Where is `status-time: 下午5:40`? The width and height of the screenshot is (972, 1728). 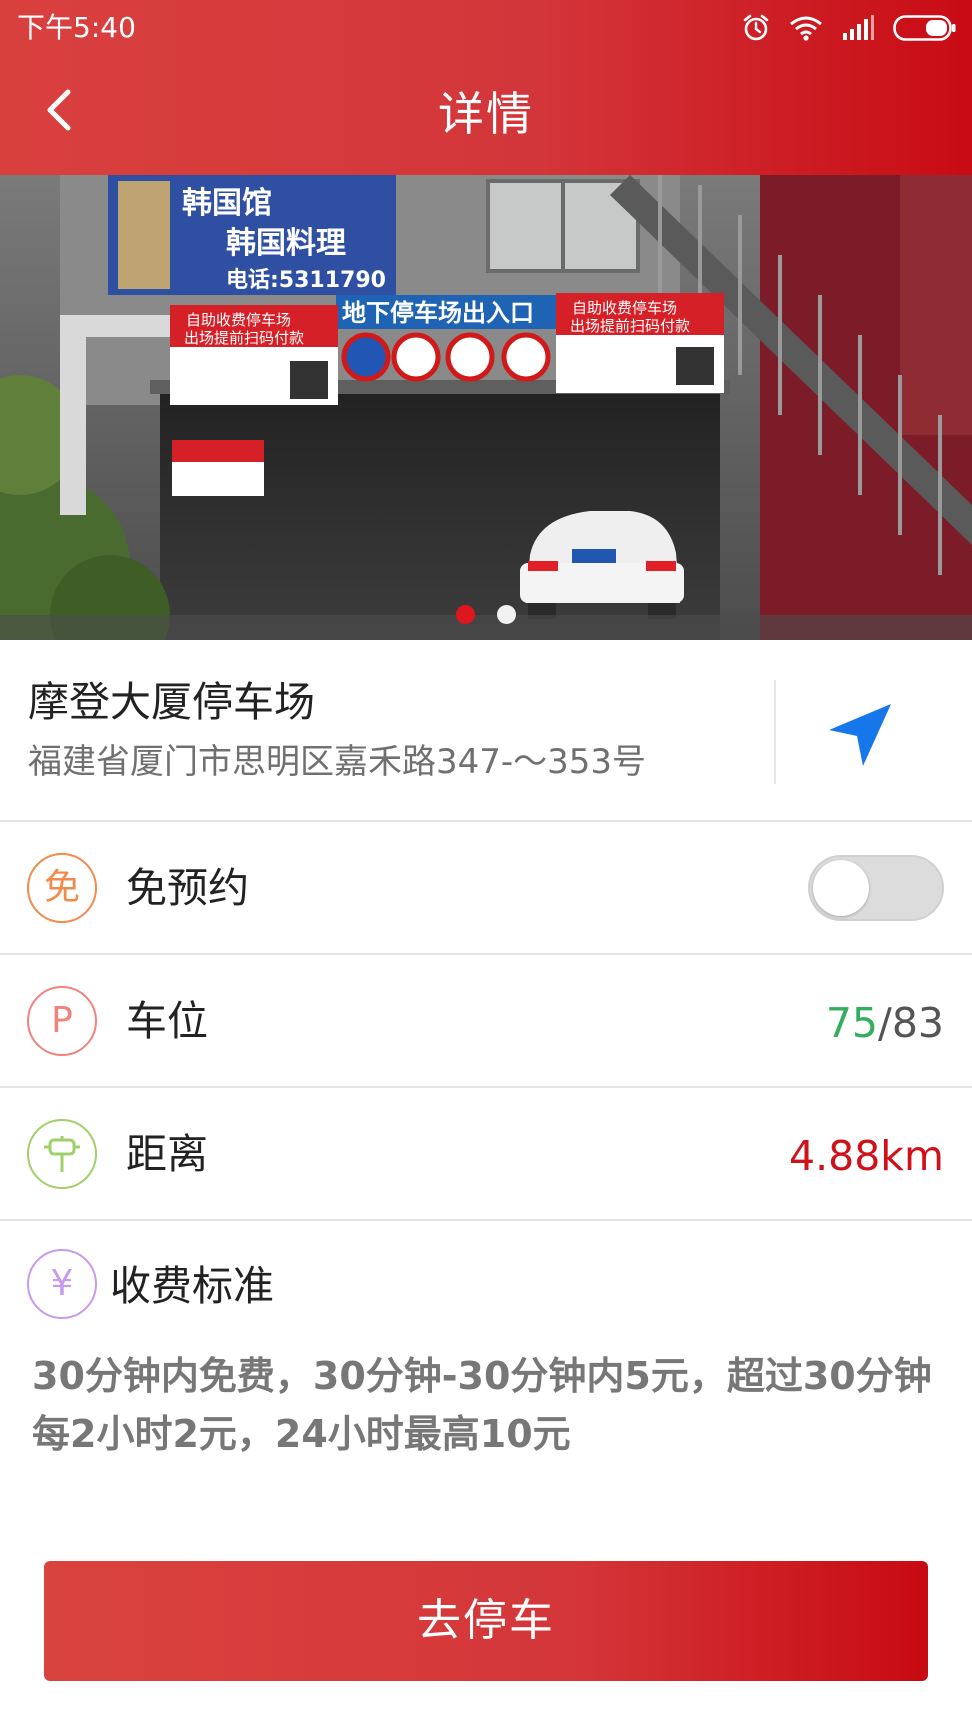
status-time: 下午5:40 is located at coordinates (76, 27).